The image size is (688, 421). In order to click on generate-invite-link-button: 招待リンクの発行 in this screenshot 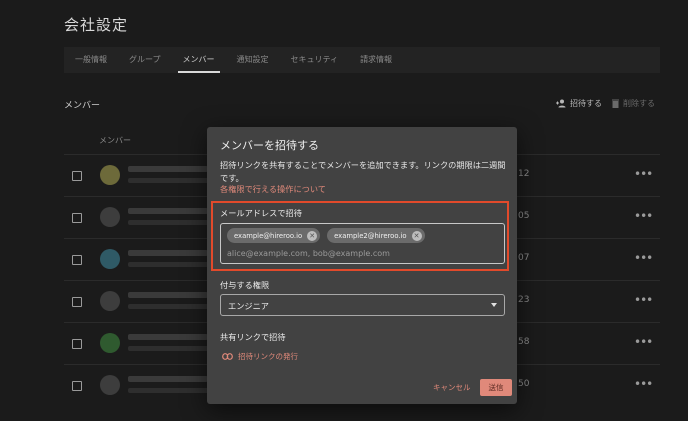, I will do `click(260, 356)`.